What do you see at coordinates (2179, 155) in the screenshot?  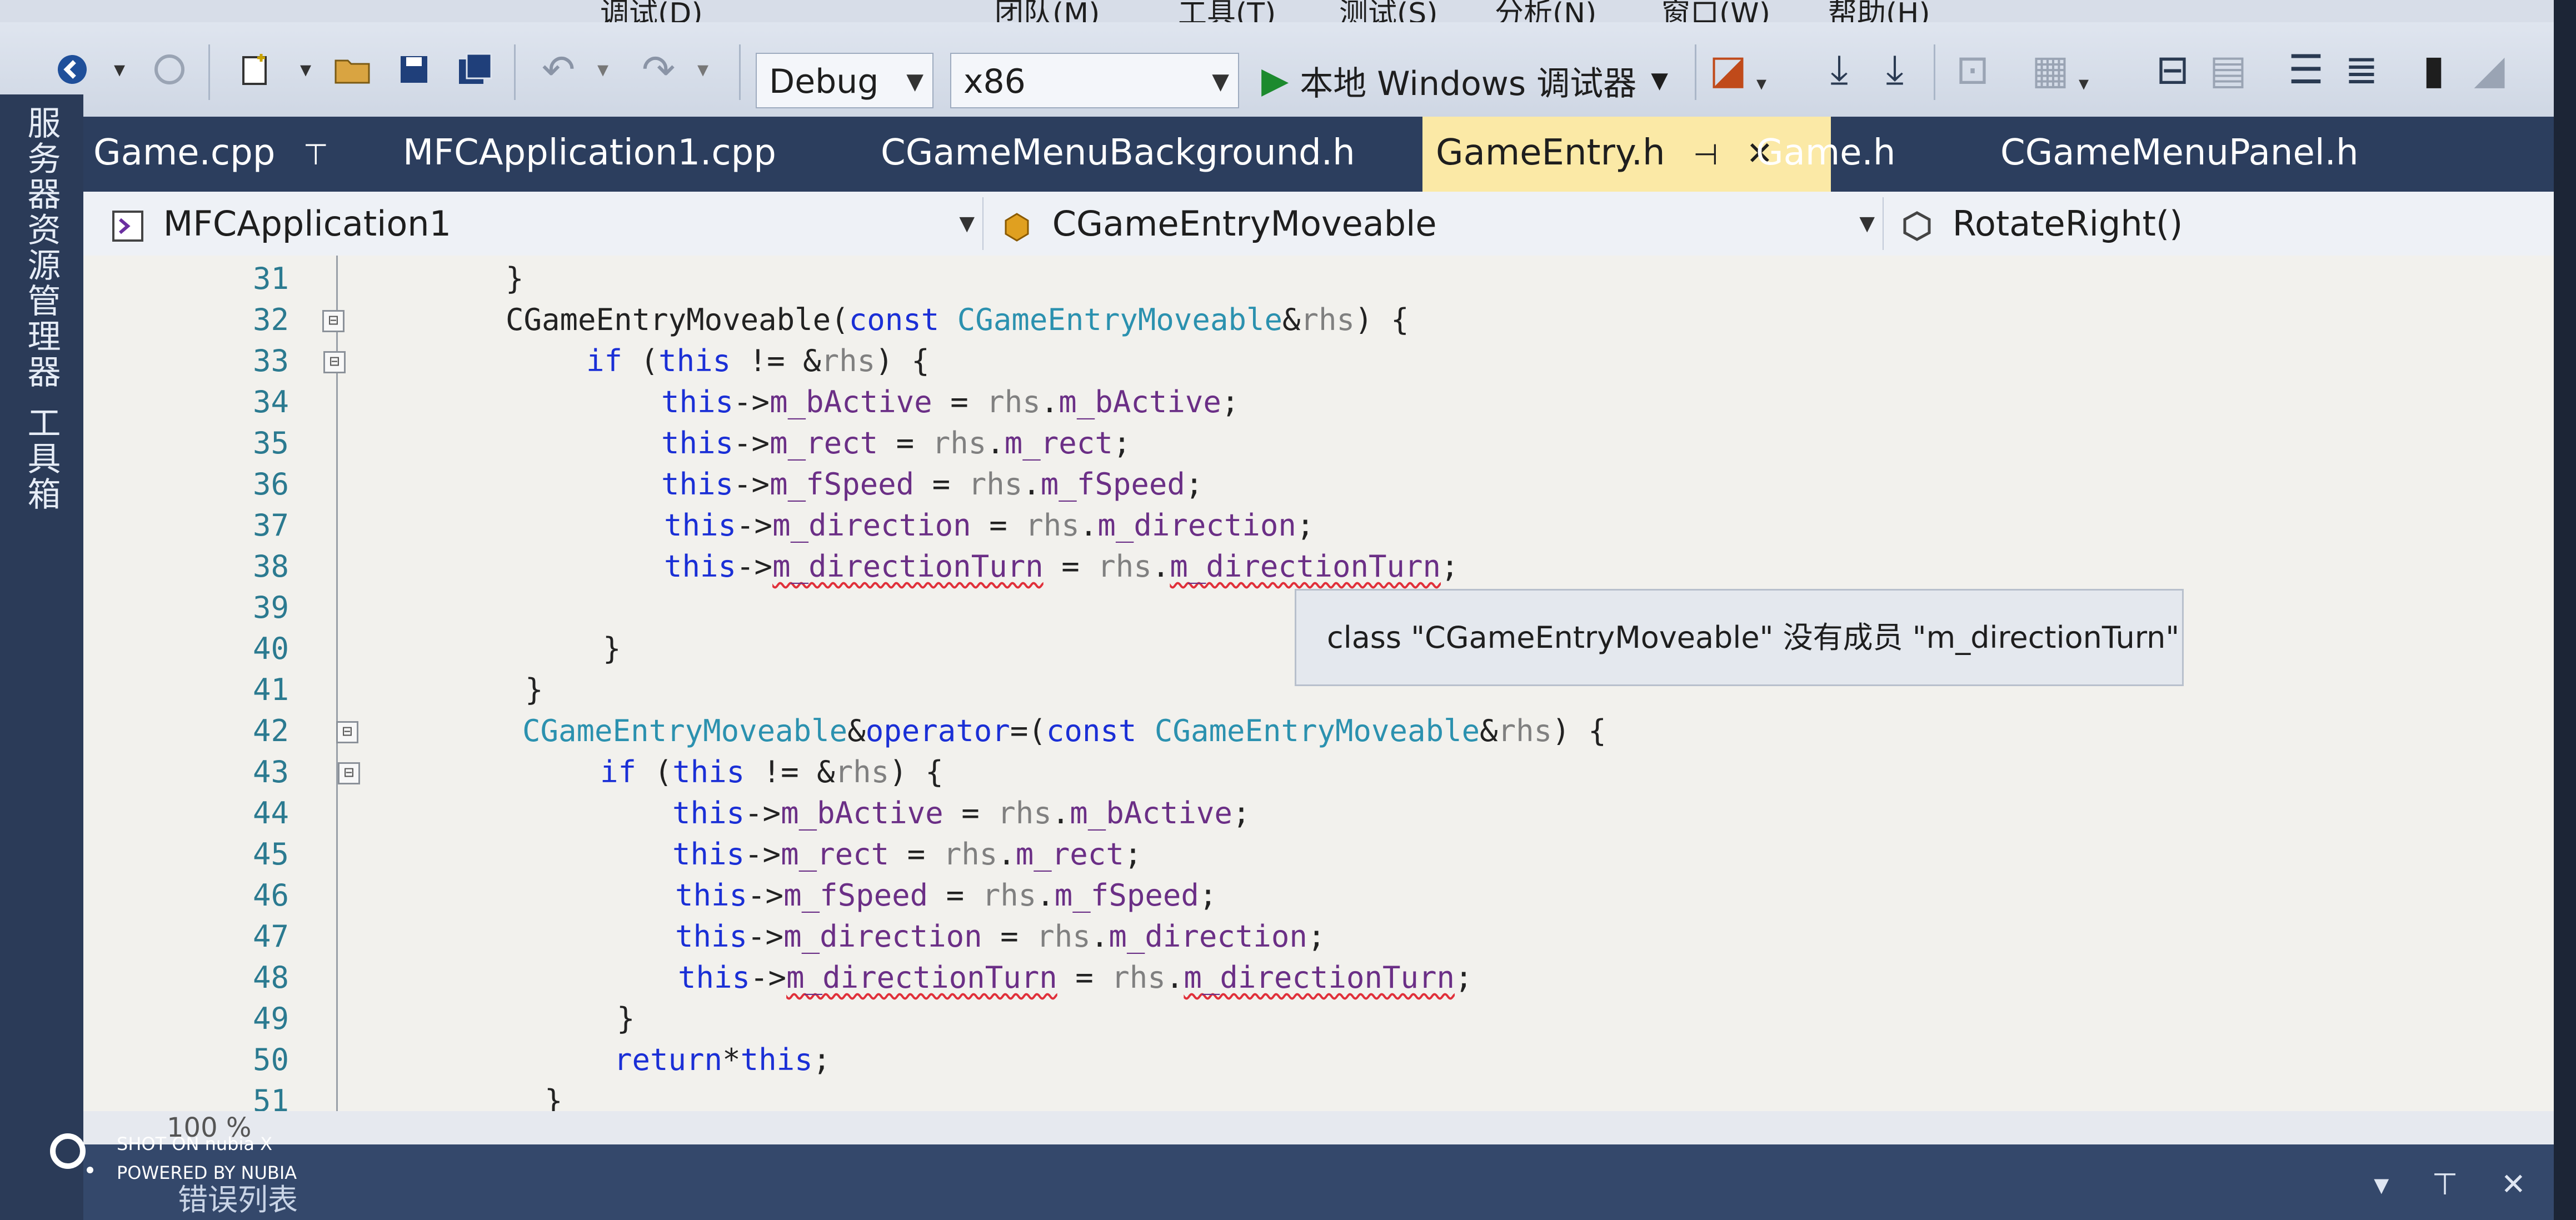 I see `tab-cgamemenupanel-h: CGameMenuPanel.h` at bounding box center [2179, 155].